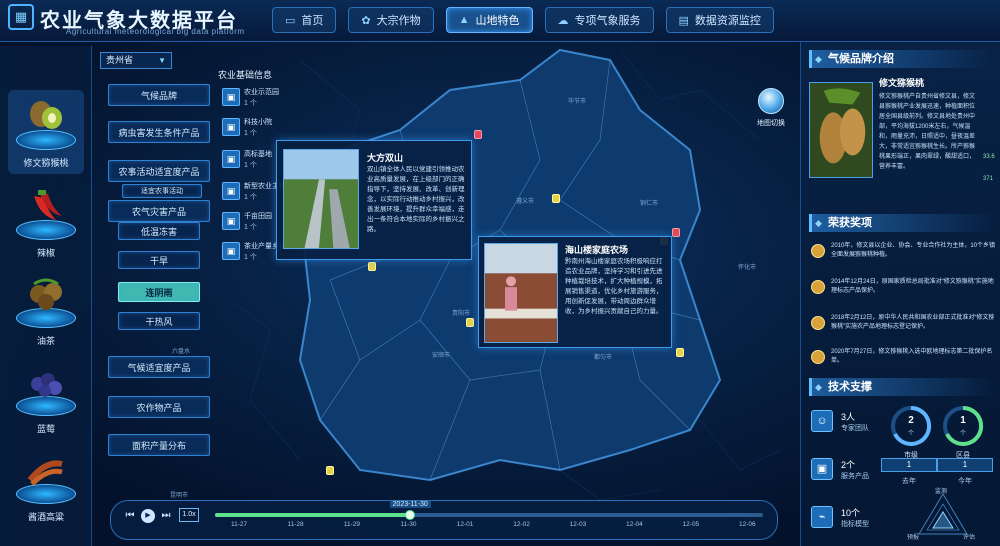  What do you see at coordinates (290, 20) in the screenshot?
I see `monitor-icon: ▭` at bounding box center [290, 20].